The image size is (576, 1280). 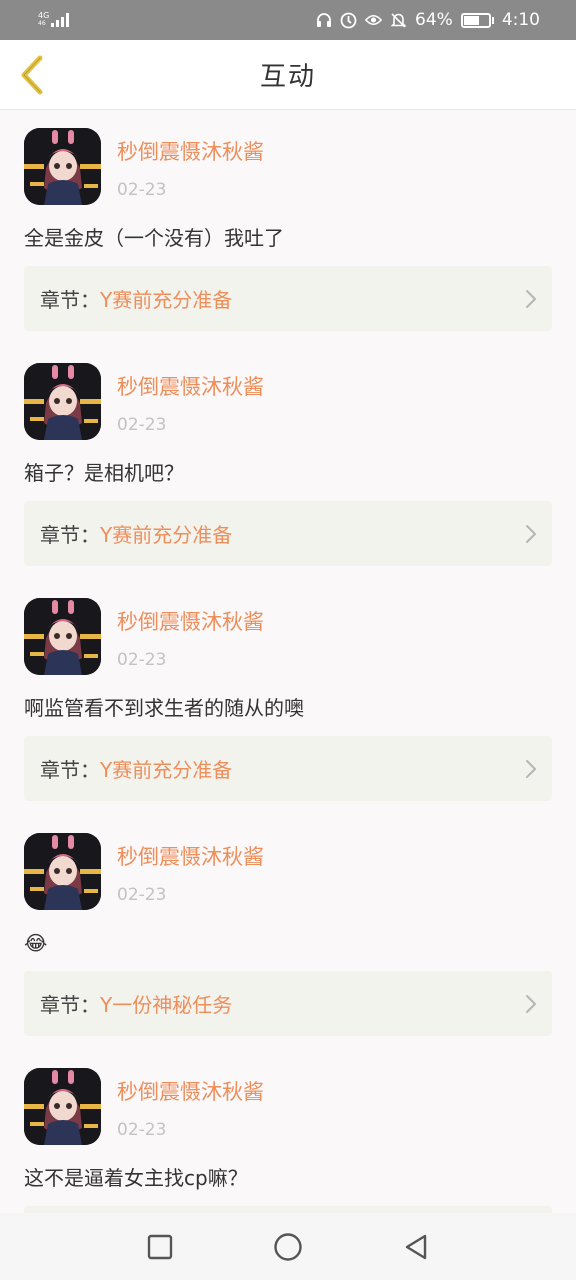 I want to click on page-title: 互动, so click(x=287, y=77).